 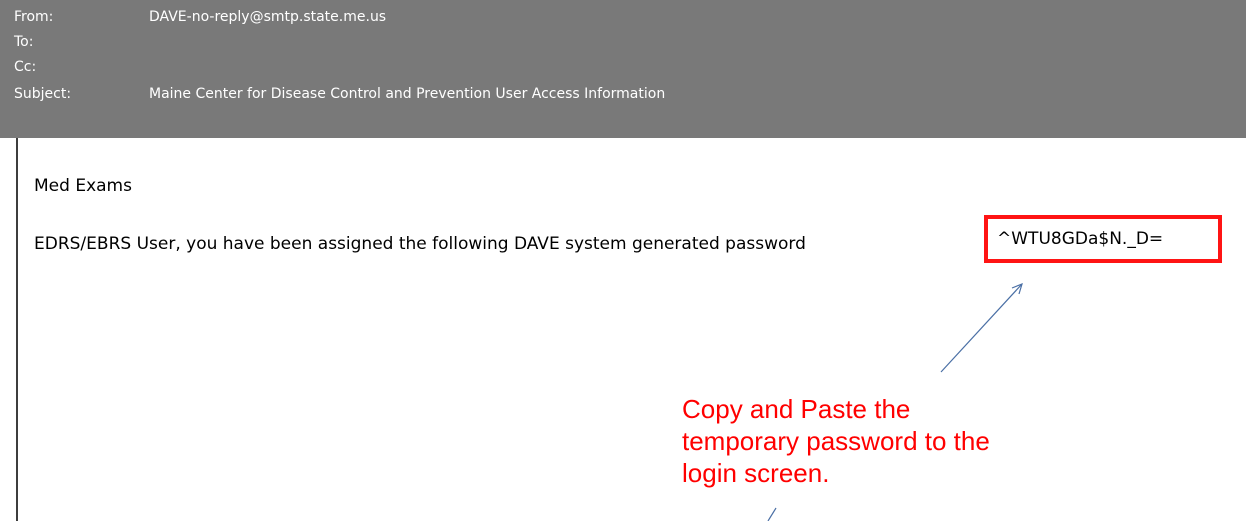 I want to click on password-highlight-box: ^WTU8GDa$N._D=, so click(x=1103, y=239).